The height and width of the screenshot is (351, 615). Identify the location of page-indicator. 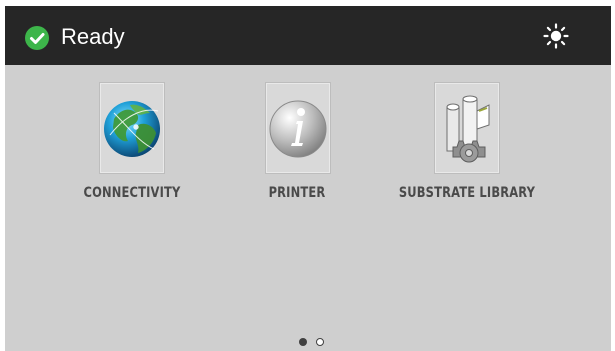
(308, 343).